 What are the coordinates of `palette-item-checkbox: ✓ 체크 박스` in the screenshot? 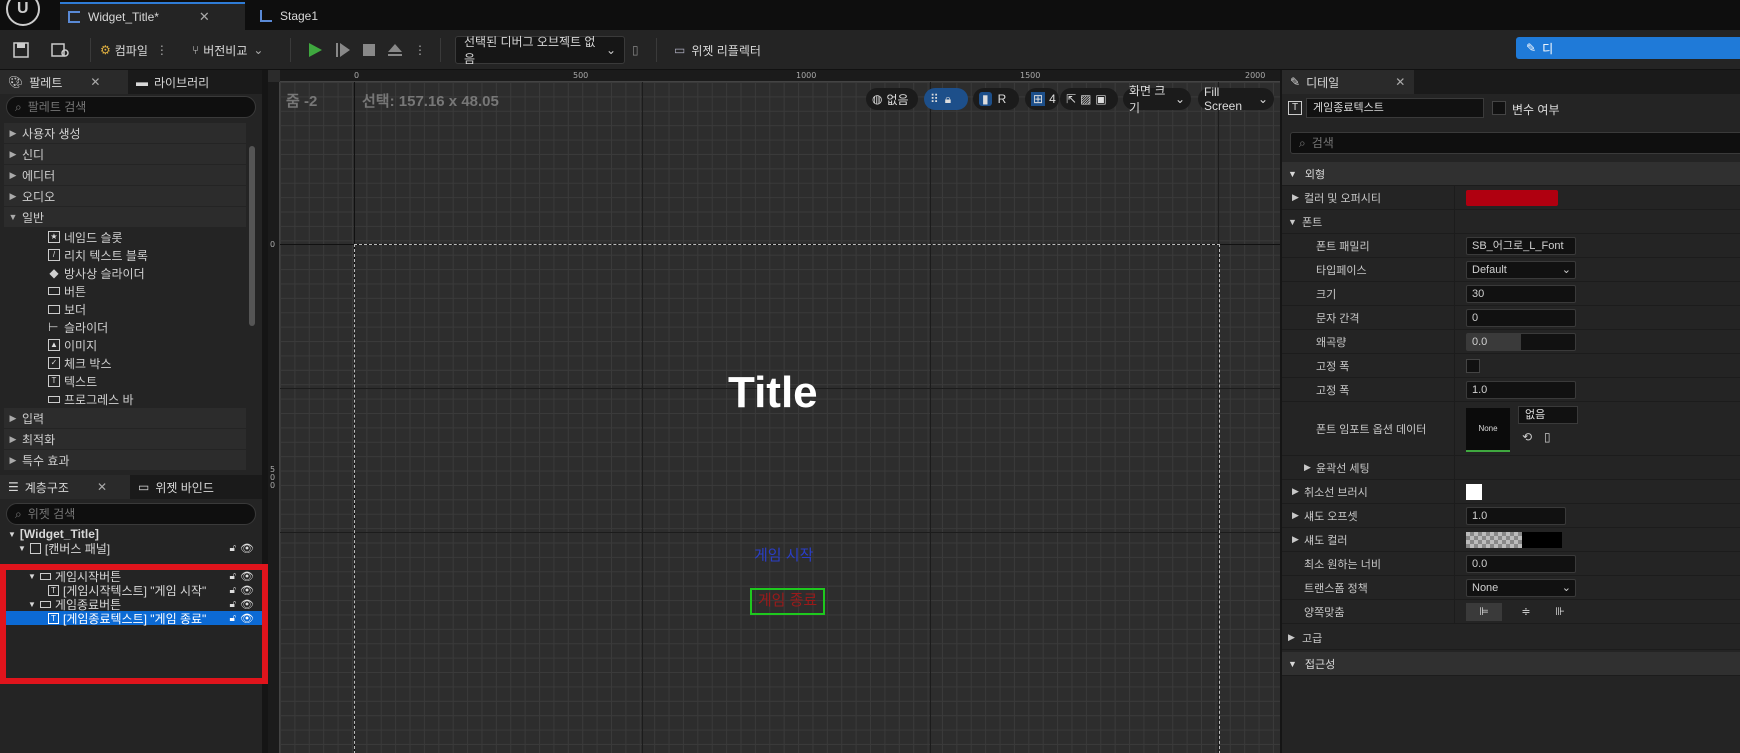 It's located at (125, 363).